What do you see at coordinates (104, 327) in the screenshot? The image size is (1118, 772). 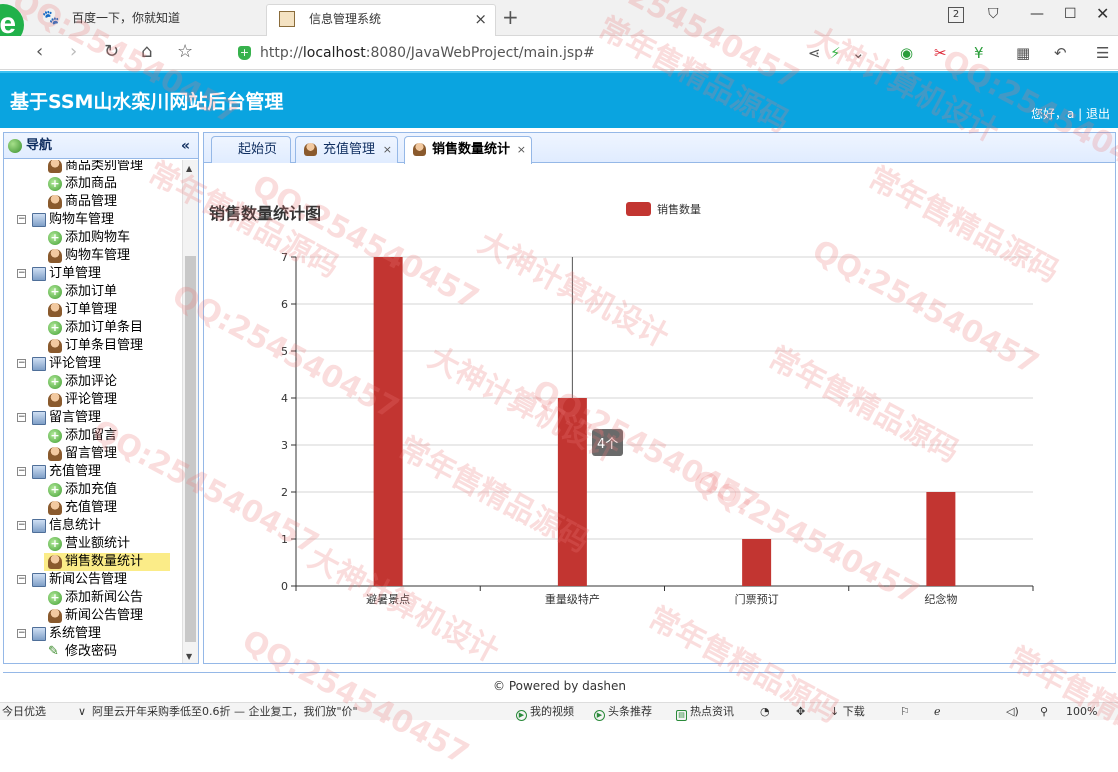 I see `nav-item-label: 添加订单条目` at bounding box center [104, 327].